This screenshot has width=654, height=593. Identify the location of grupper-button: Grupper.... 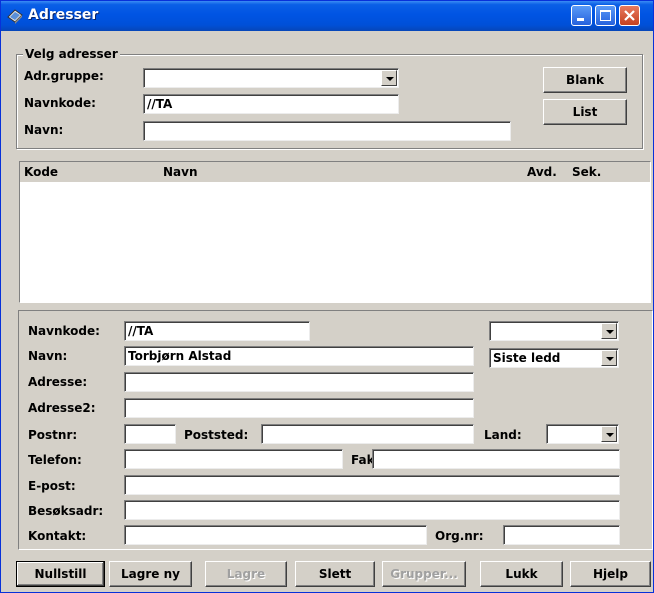
(424, 574).